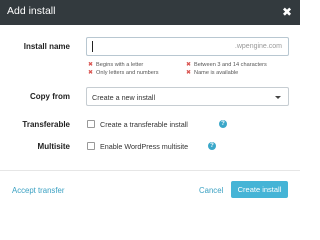 The image size is (320, 240). What do you see at coordinates (50, 96) in the screenshot?
I see `copy-from-label: Copy from` at bounding box center [50, 96].